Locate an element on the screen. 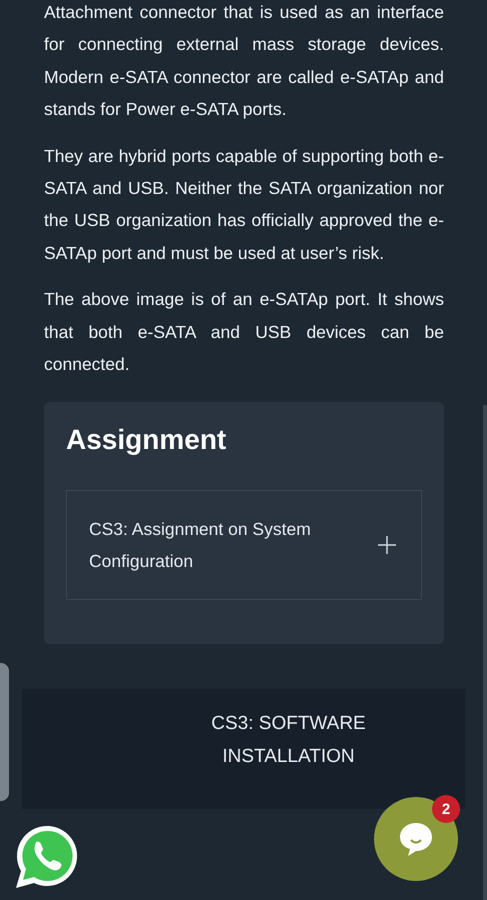  next-lesson-link: CS3: SOFTWARE INSTALLATION is located at coordinates (289, 758).